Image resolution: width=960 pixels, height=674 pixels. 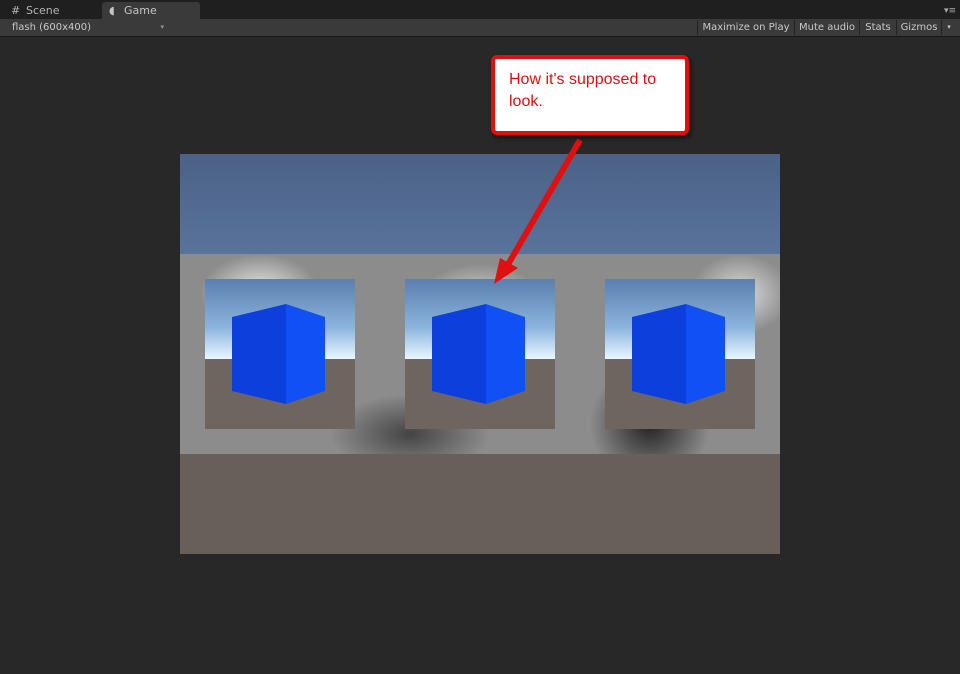 I want to click on callout-arrow, so click(x=538, y=211).